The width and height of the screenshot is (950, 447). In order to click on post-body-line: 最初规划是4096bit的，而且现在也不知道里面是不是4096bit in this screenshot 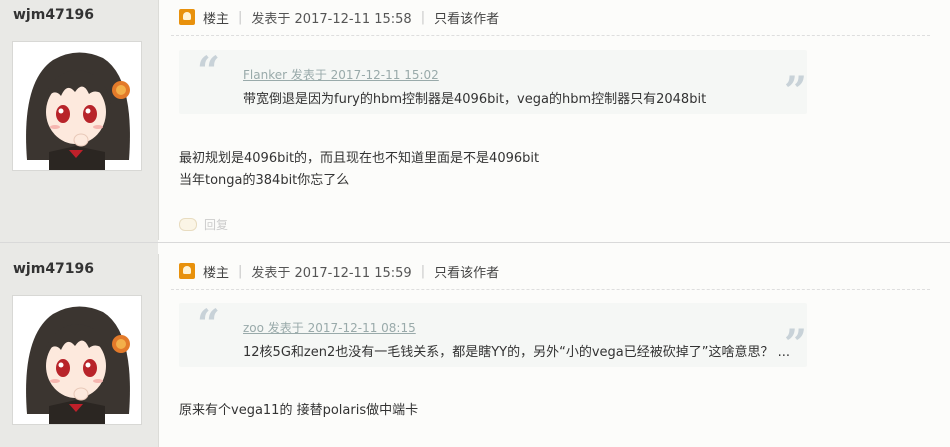, I will do `click(359, 158)`.